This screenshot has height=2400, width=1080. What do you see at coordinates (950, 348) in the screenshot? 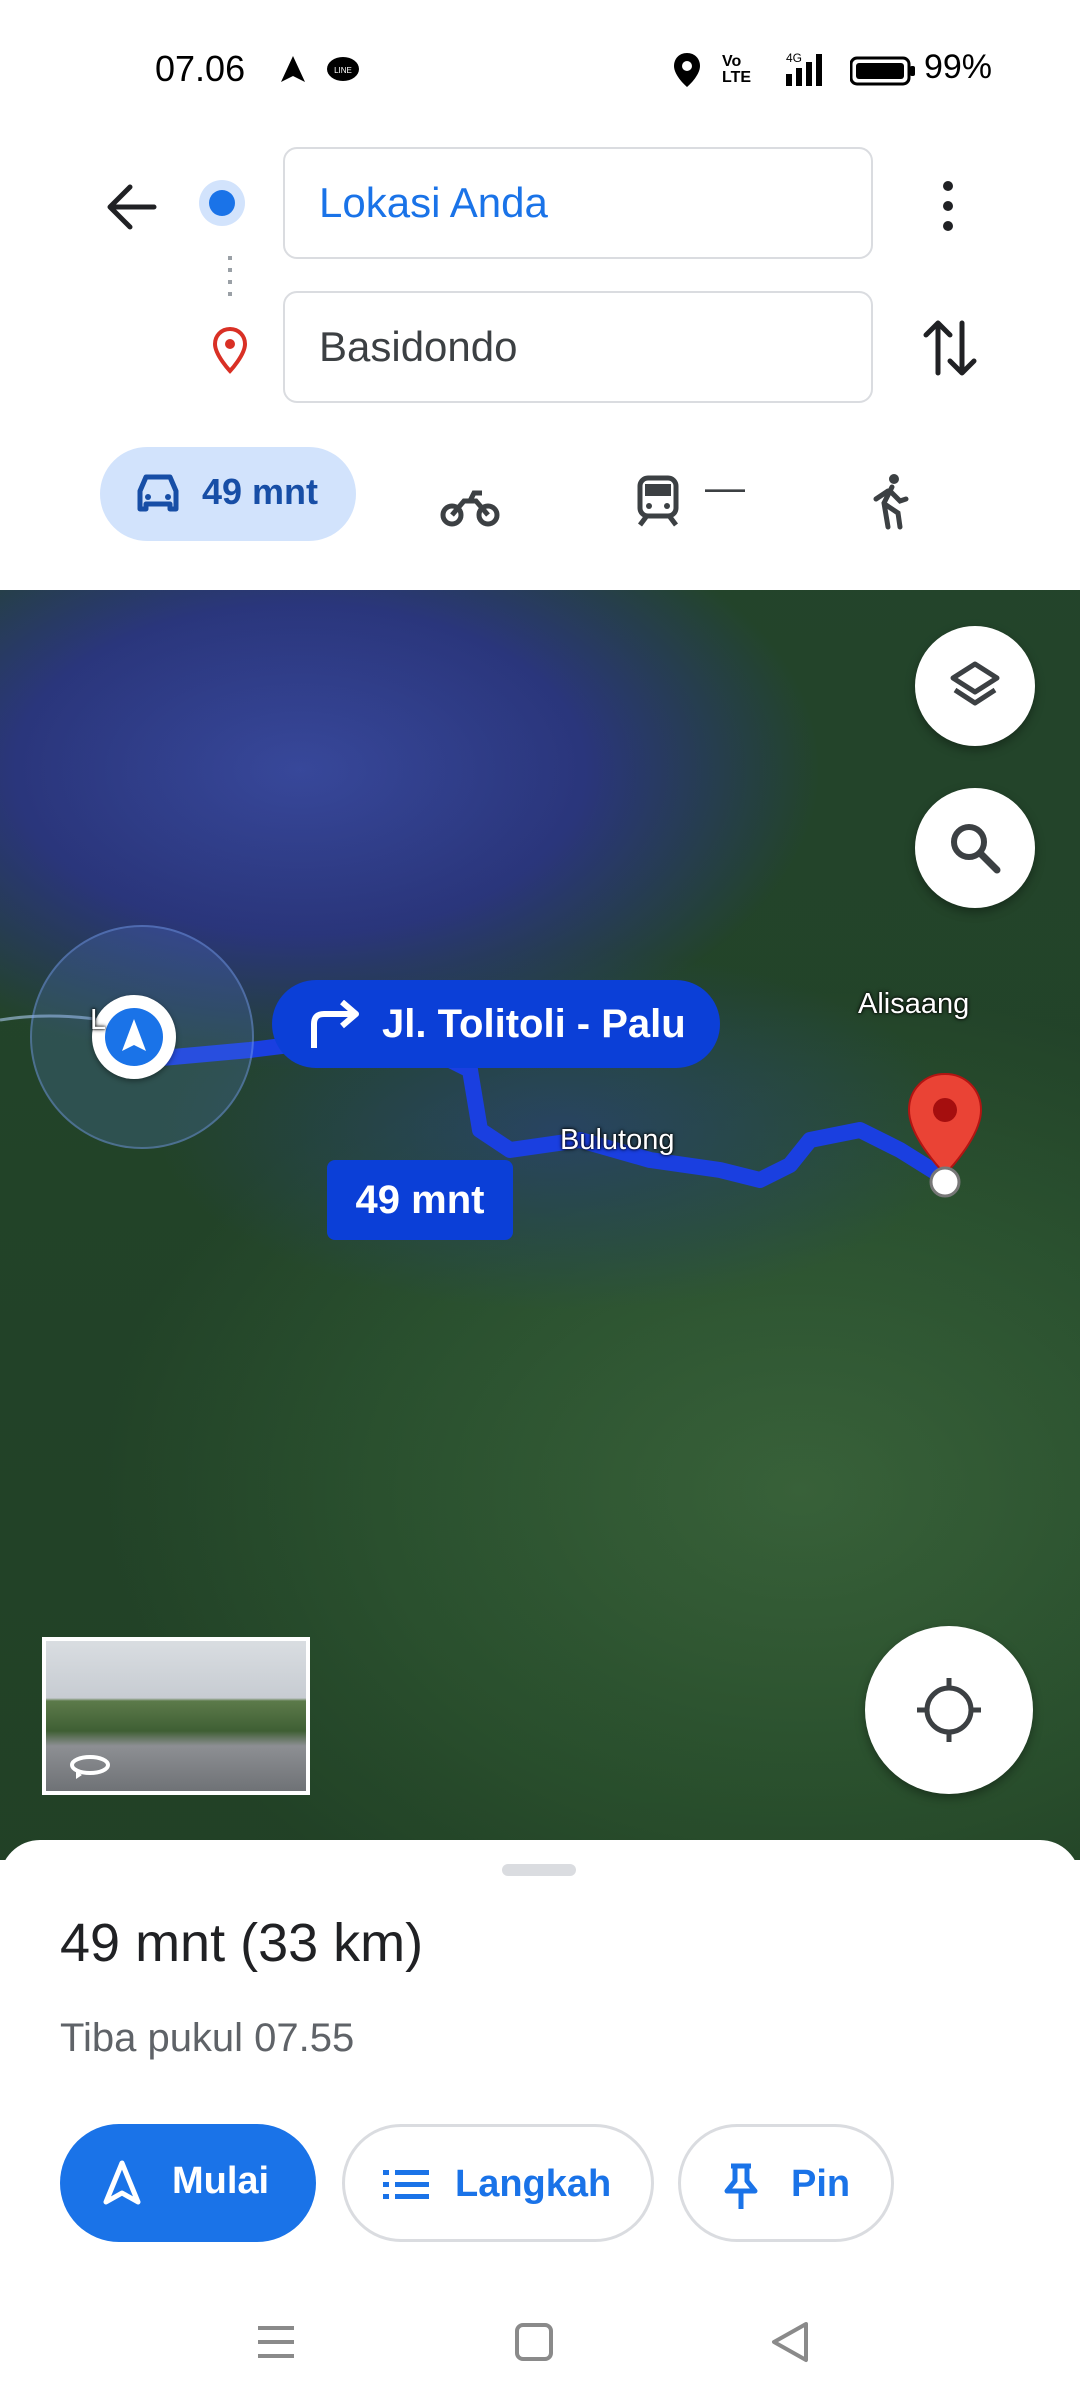
I see `swap-icon` at bounding box center [950, 348].